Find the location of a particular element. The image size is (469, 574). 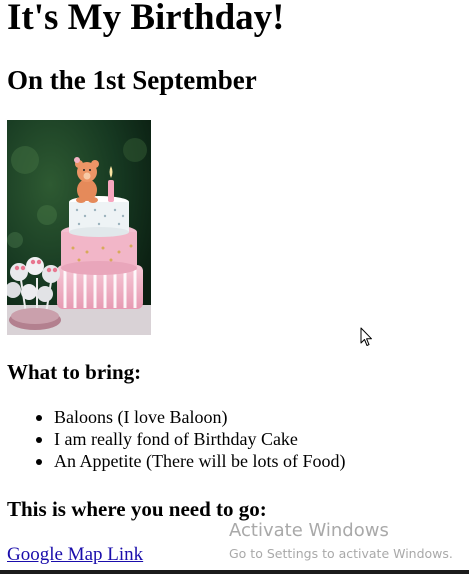

list-item-label: Baloons (I love Baloon) is located at coordinates (141, 417).